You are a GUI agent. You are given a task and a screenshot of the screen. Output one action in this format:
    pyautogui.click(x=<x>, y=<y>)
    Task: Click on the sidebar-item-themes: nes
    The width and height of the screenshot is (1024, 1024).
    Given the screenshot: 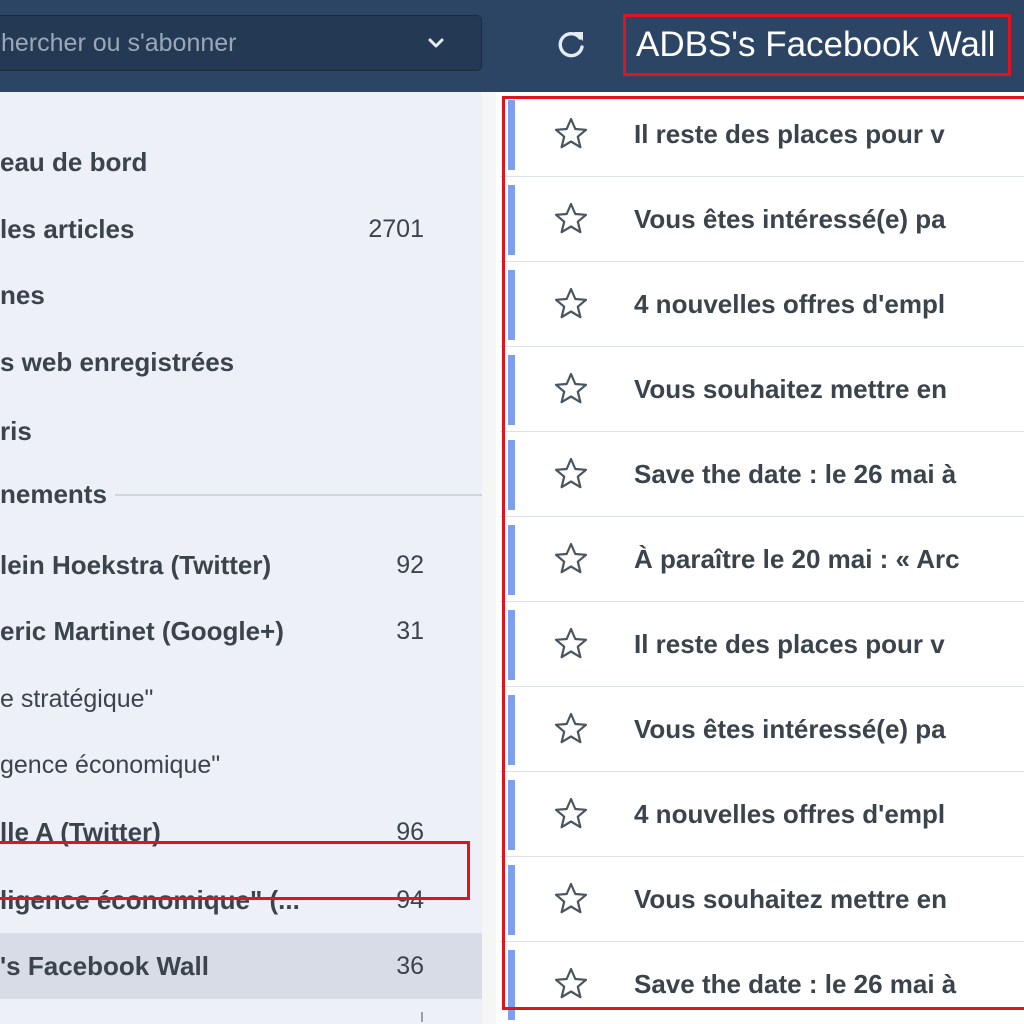 What is the action you would take?
    pyautogui.click(x=241, y=295)
    